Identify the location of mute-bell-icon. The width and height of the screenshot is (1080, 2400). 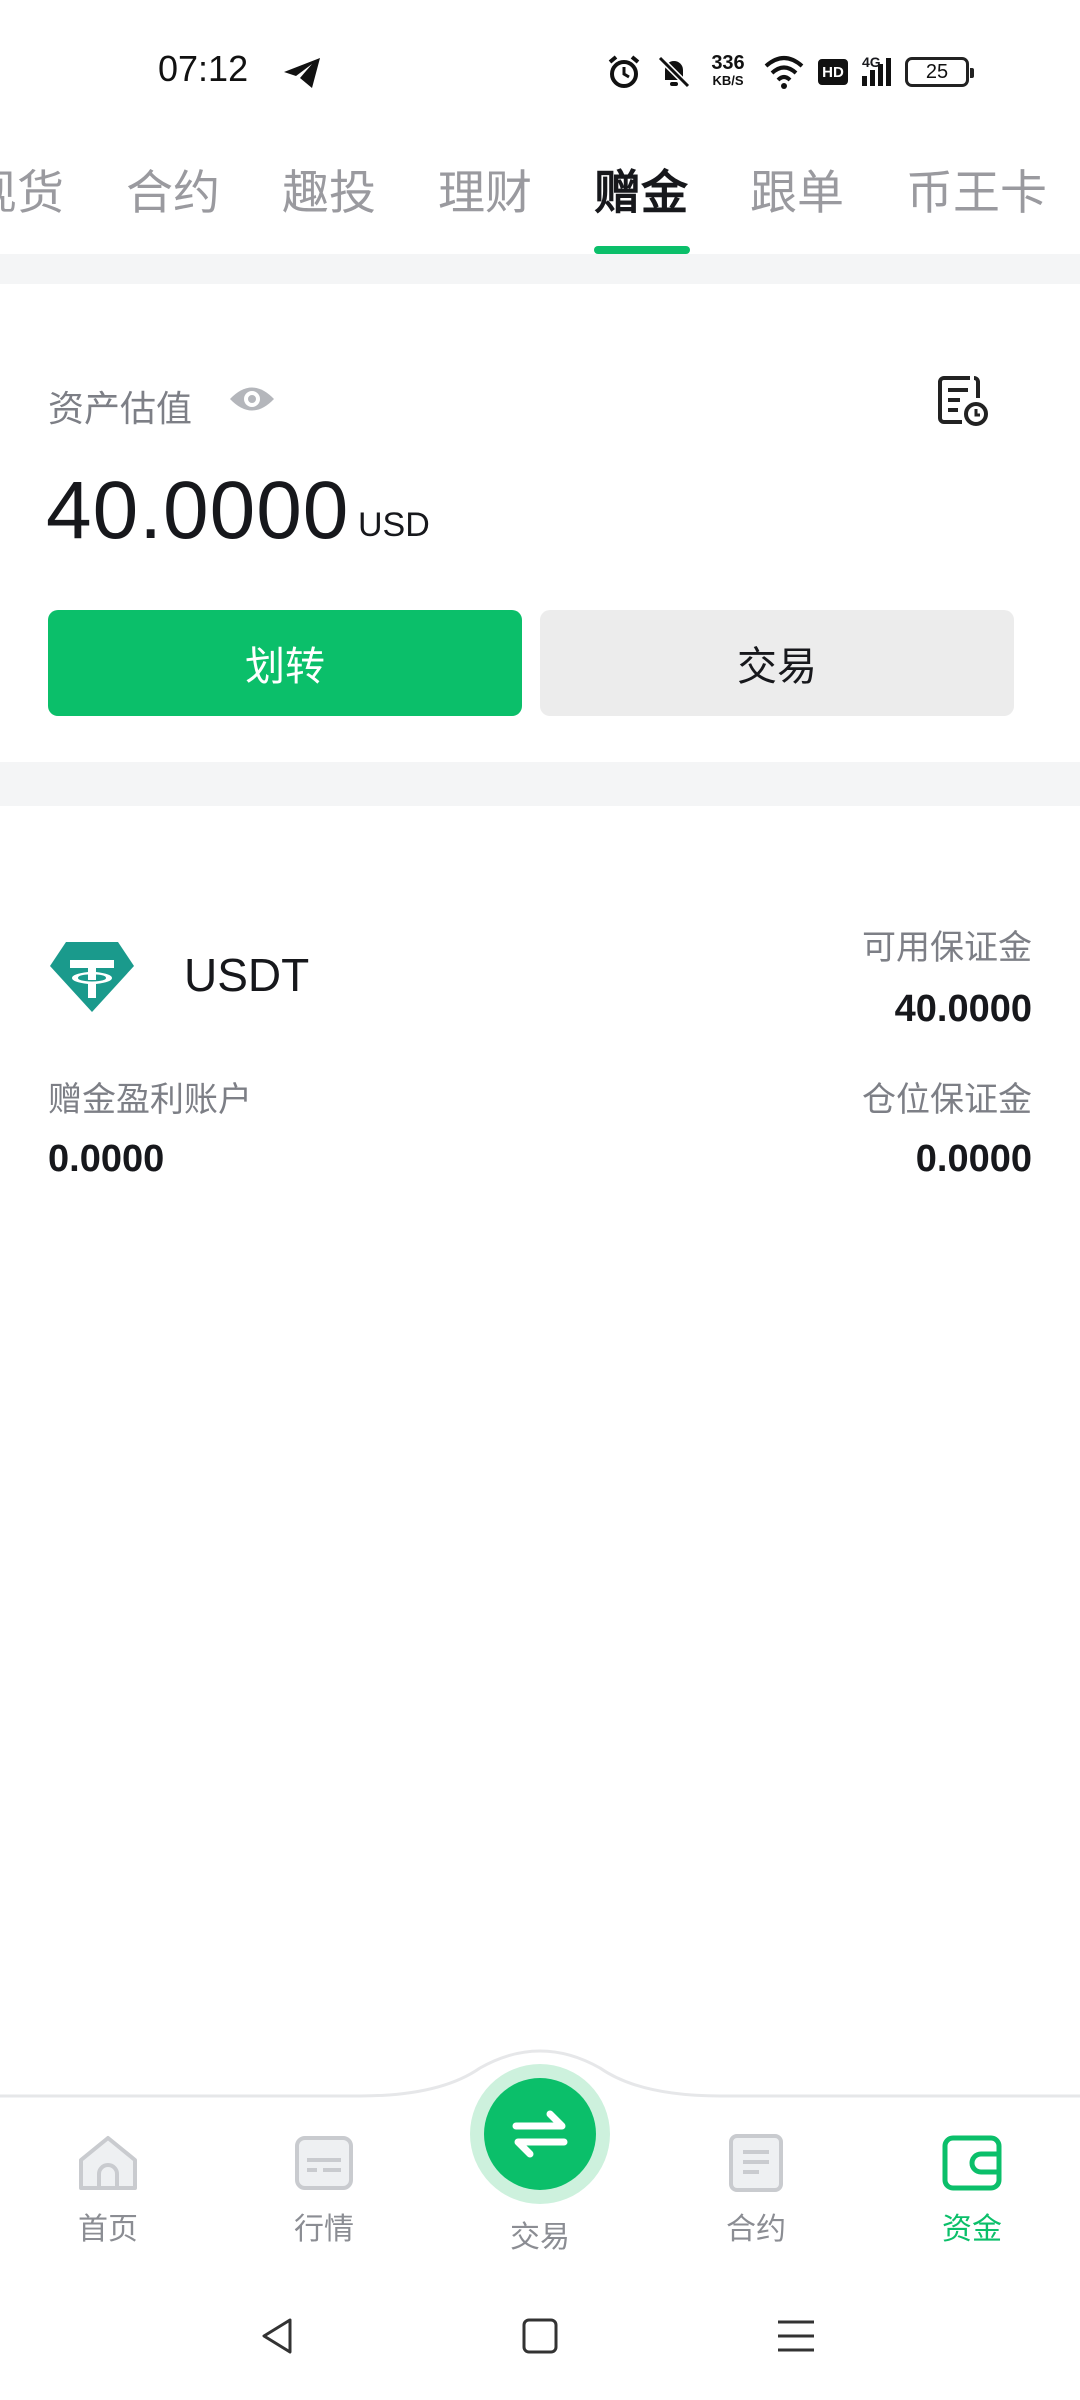
(674, 72).